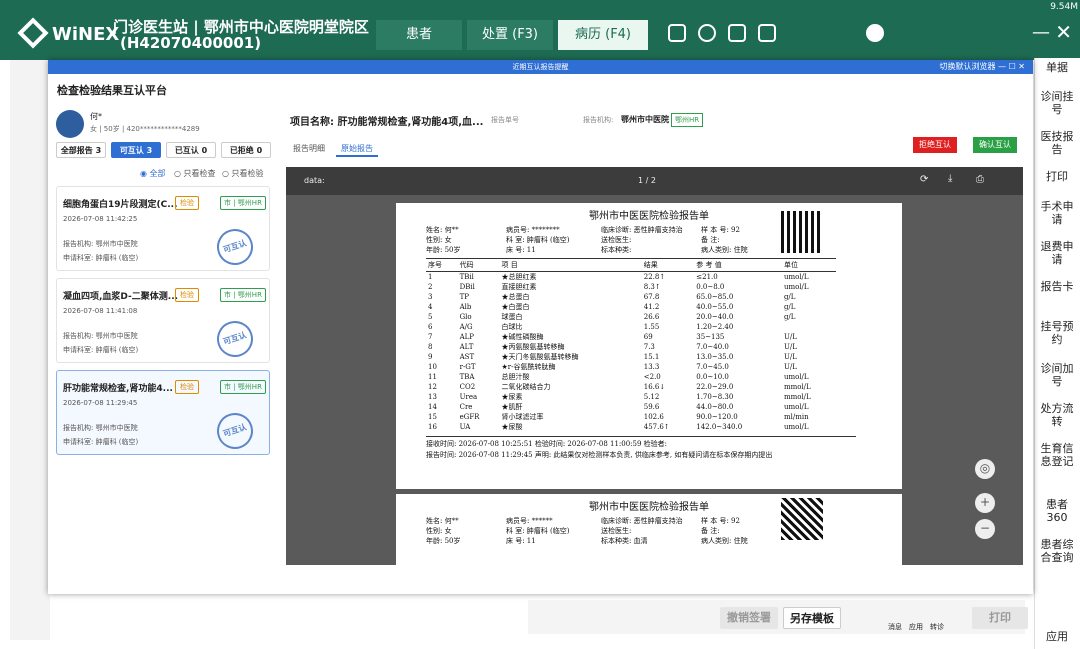 This screenshot has width=1080, height=649. What do you see at coordinates (619, 387) in the screenshot?
I see `table-row: 12 CO2 二氧化碳结合力 16.6↓ 22.0~29.0 mmol/L` at bounding box center [619, 387].